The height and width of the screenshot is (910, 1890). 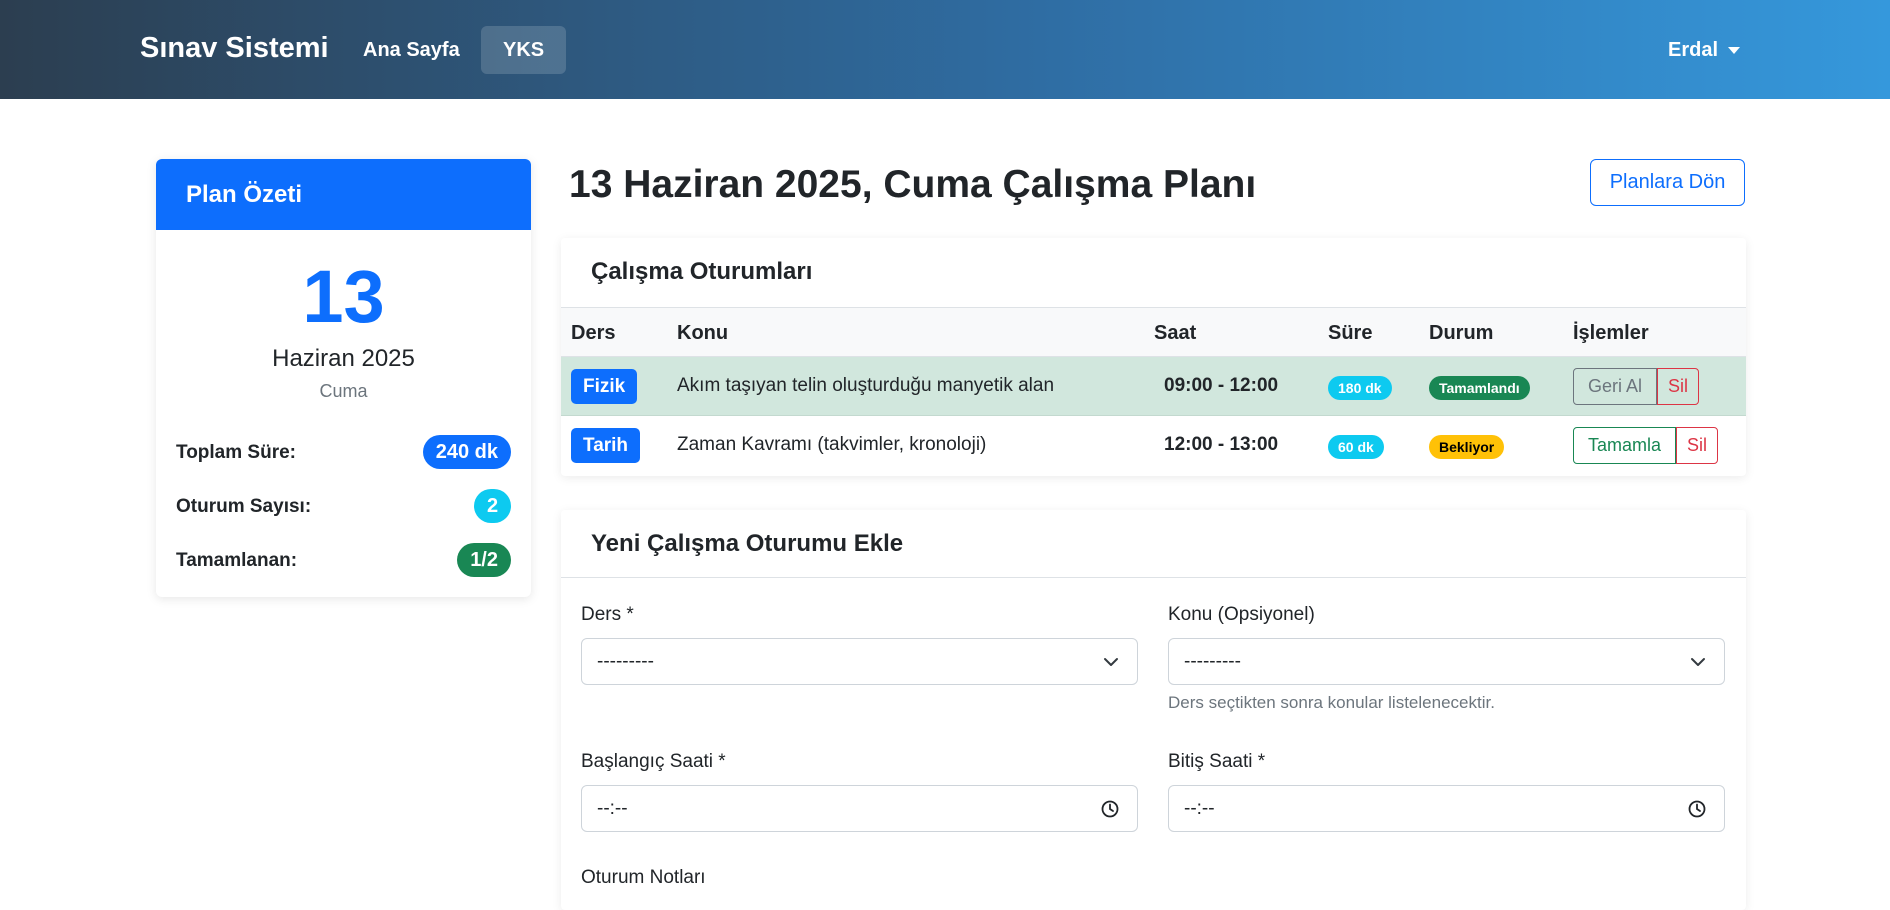 I want to click on start-time-label: Başlangıç Saati *, so click(x=653, y=761).